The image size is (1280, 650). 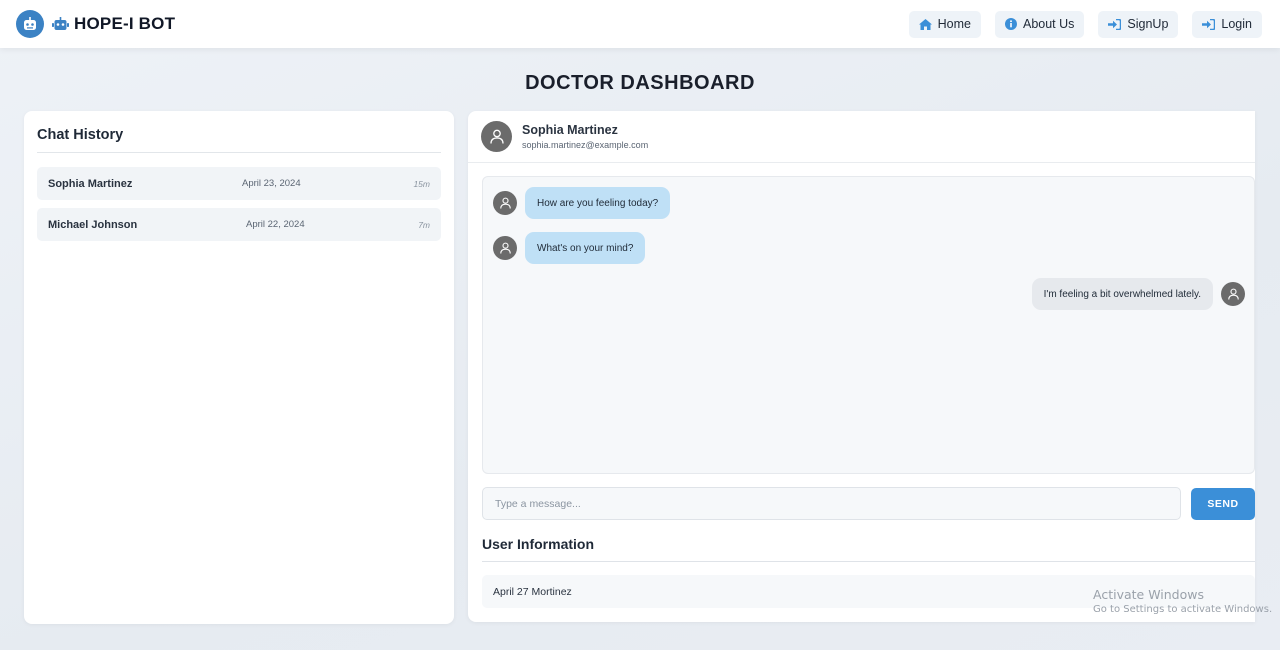 I want to click on nav-signup-label: SignUp, so click(x=1148, y=24).